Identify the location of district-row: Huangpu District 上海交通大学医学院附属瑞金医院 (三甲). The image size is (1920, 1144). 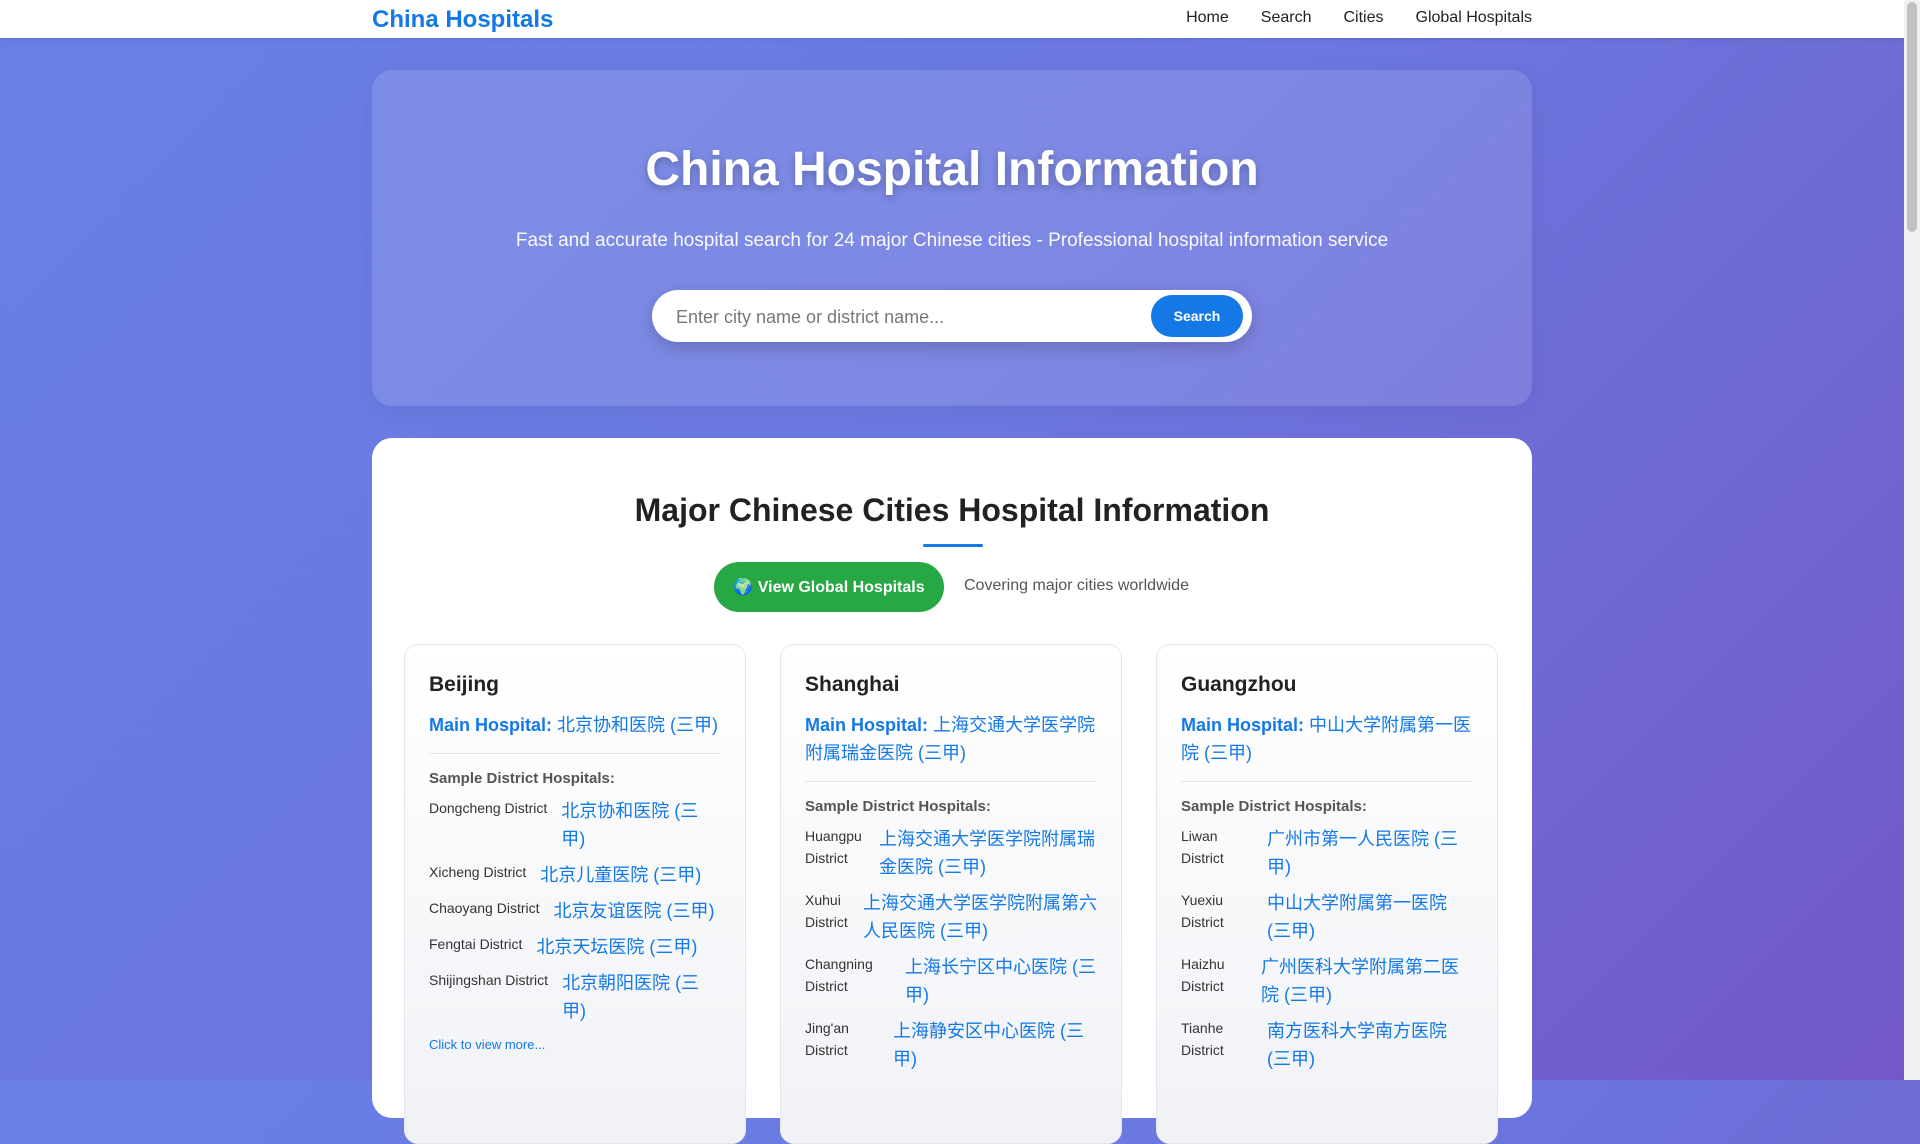
(951, 853).